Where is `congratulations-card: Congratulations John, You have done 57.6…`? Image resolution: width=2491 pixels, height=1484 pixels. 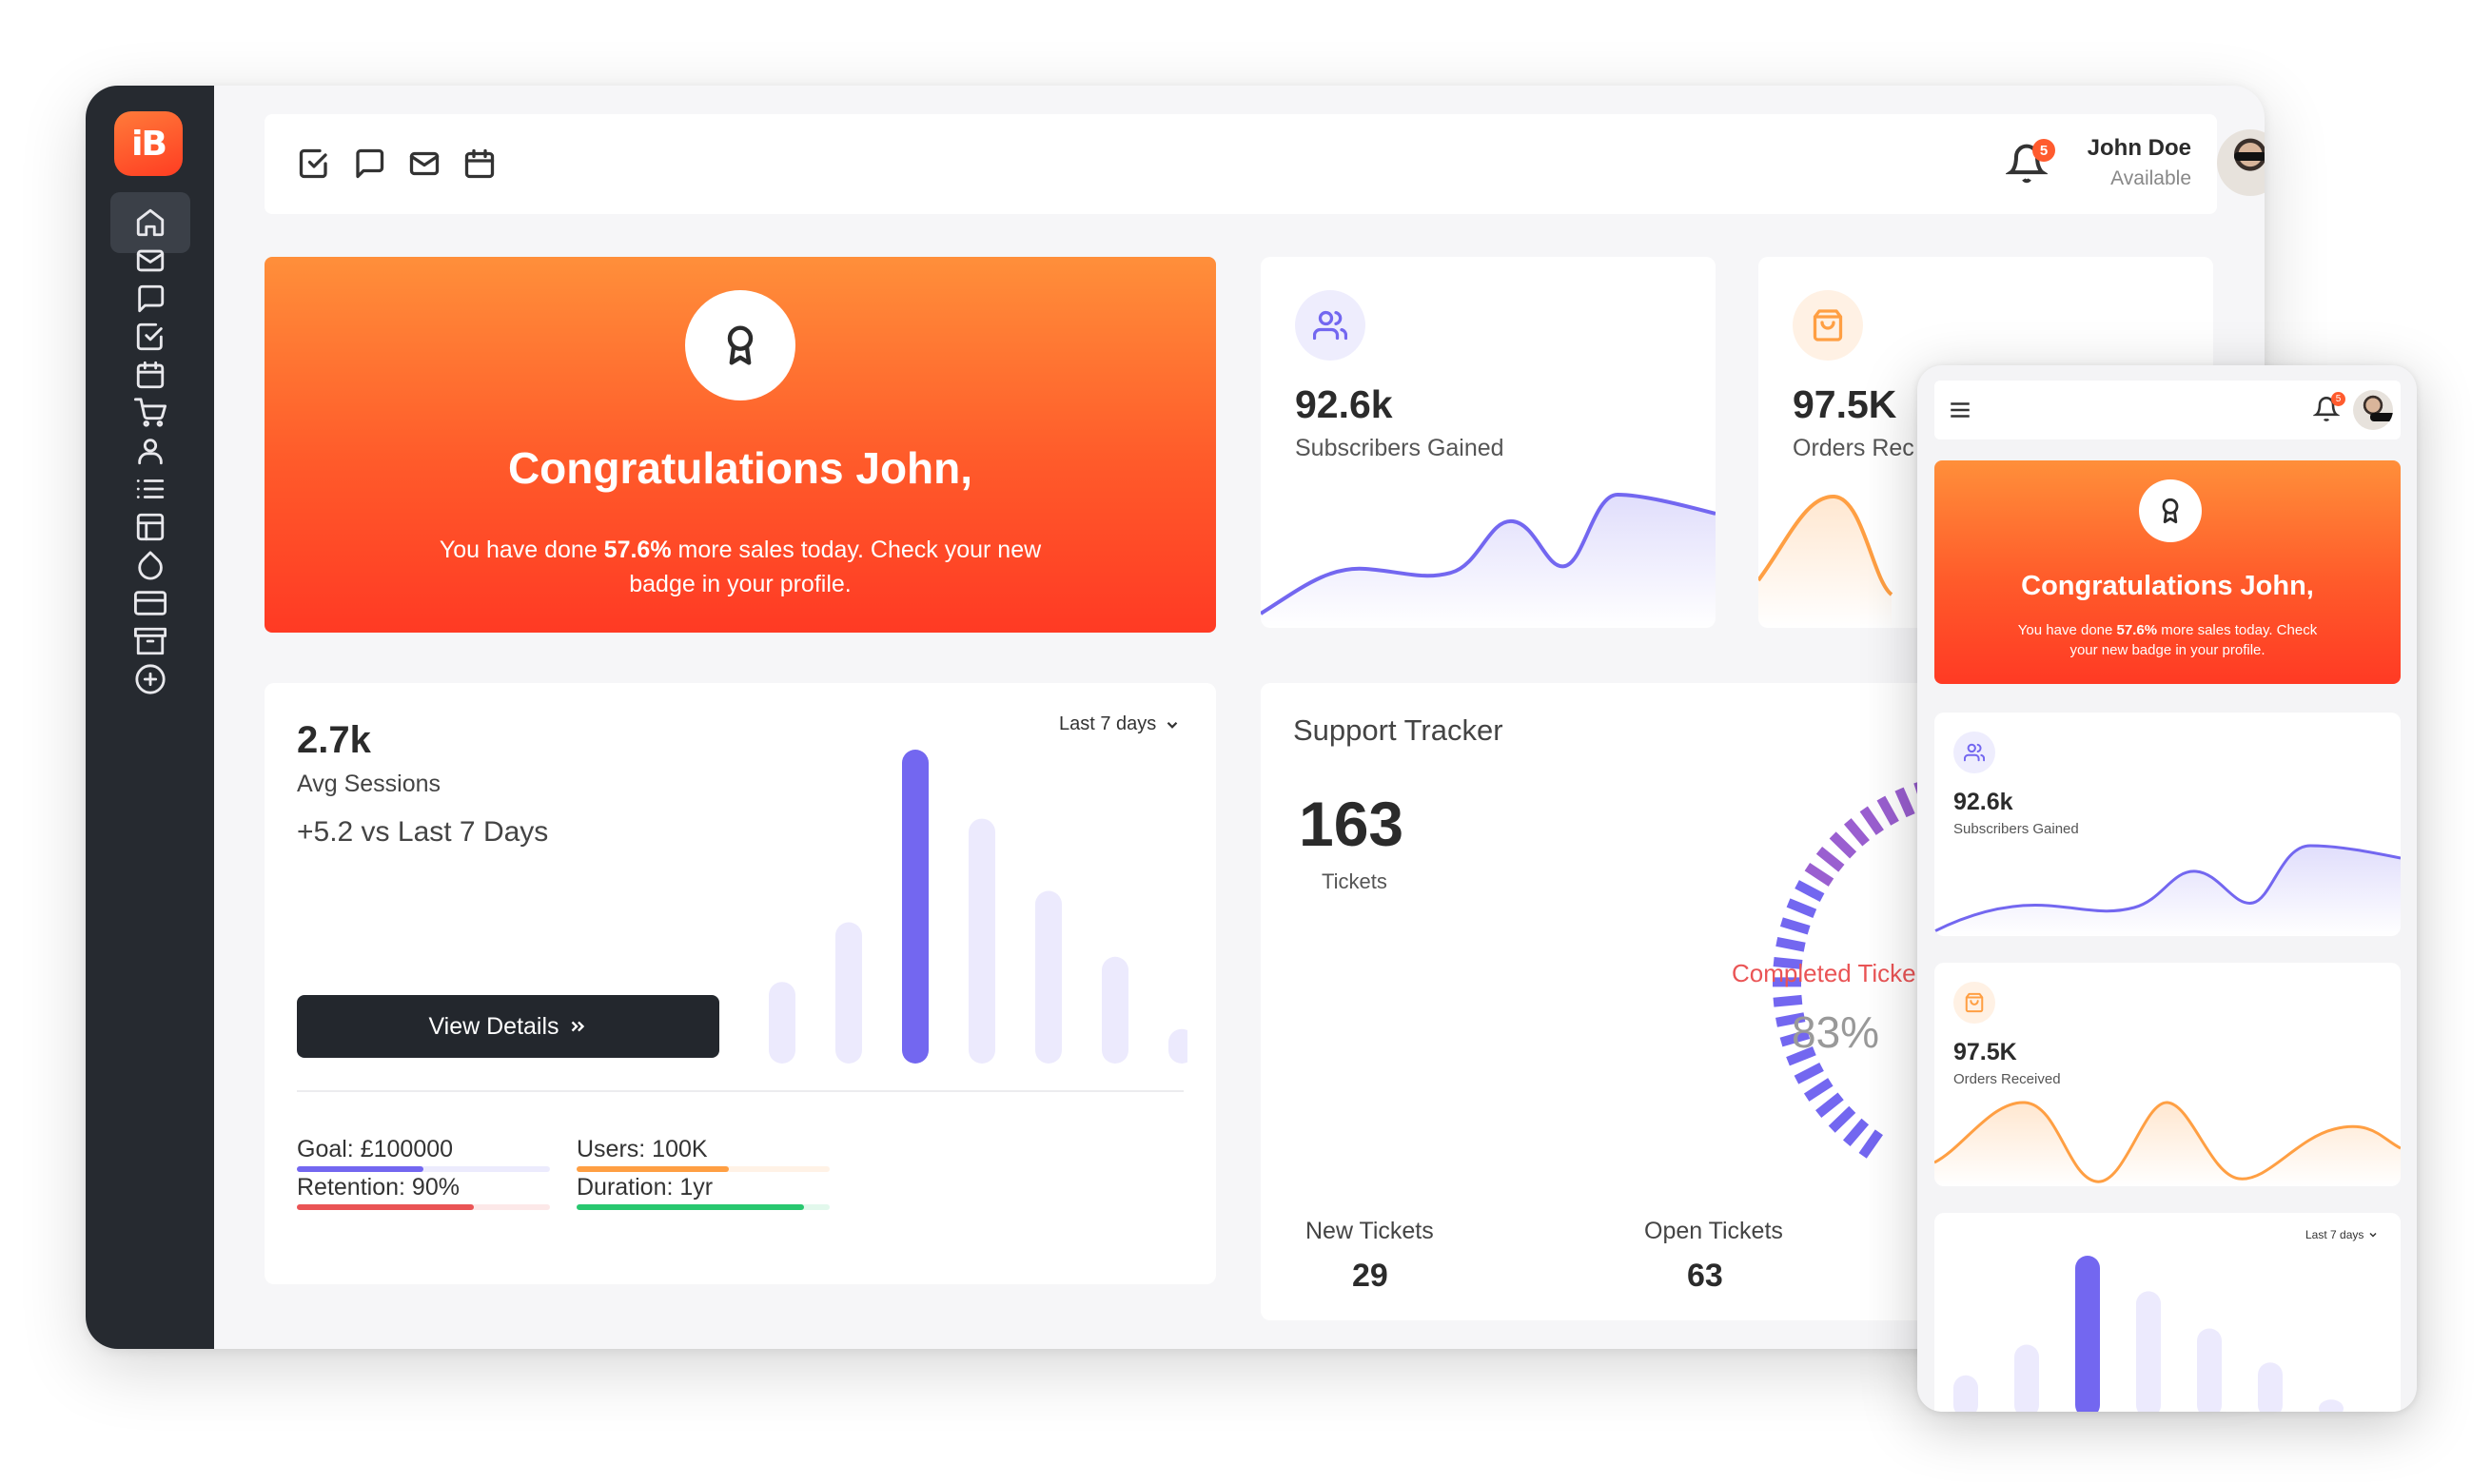 congratulations-card: Congratulations John, You have done 57.6… is located at coordinates (740, 445).